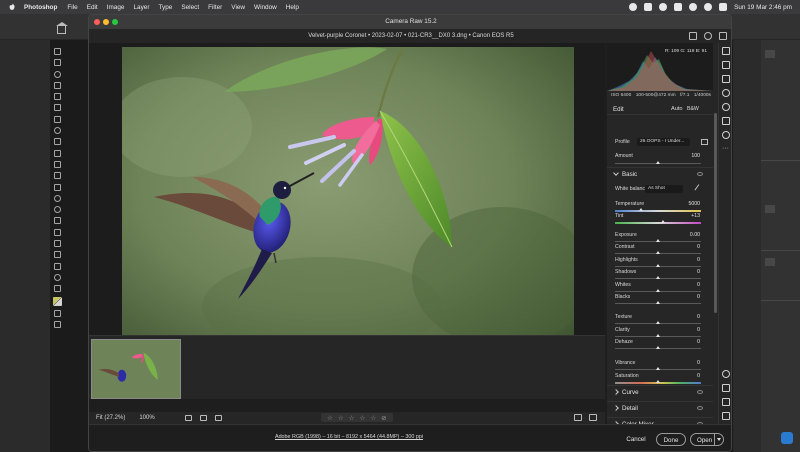 Image resolution: width=800 pixels, height=452 pixels. Describe the element at coordinates (726, 416) in the screenshot. I see `grid-overlay-icon` at that location.